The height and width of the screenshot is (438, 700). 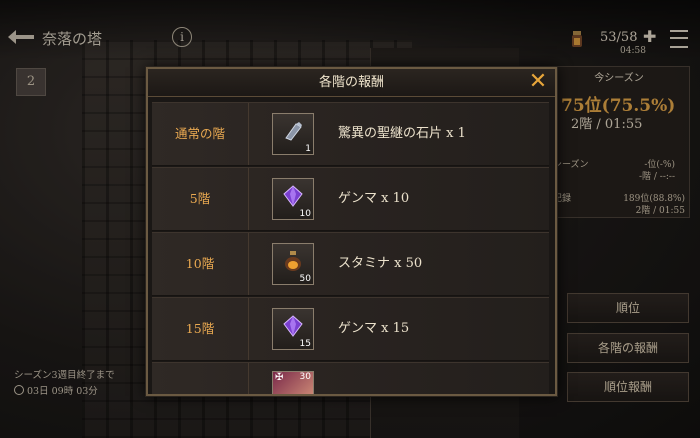 I want to click on reward-item: 50, so click(x=293, y=264).